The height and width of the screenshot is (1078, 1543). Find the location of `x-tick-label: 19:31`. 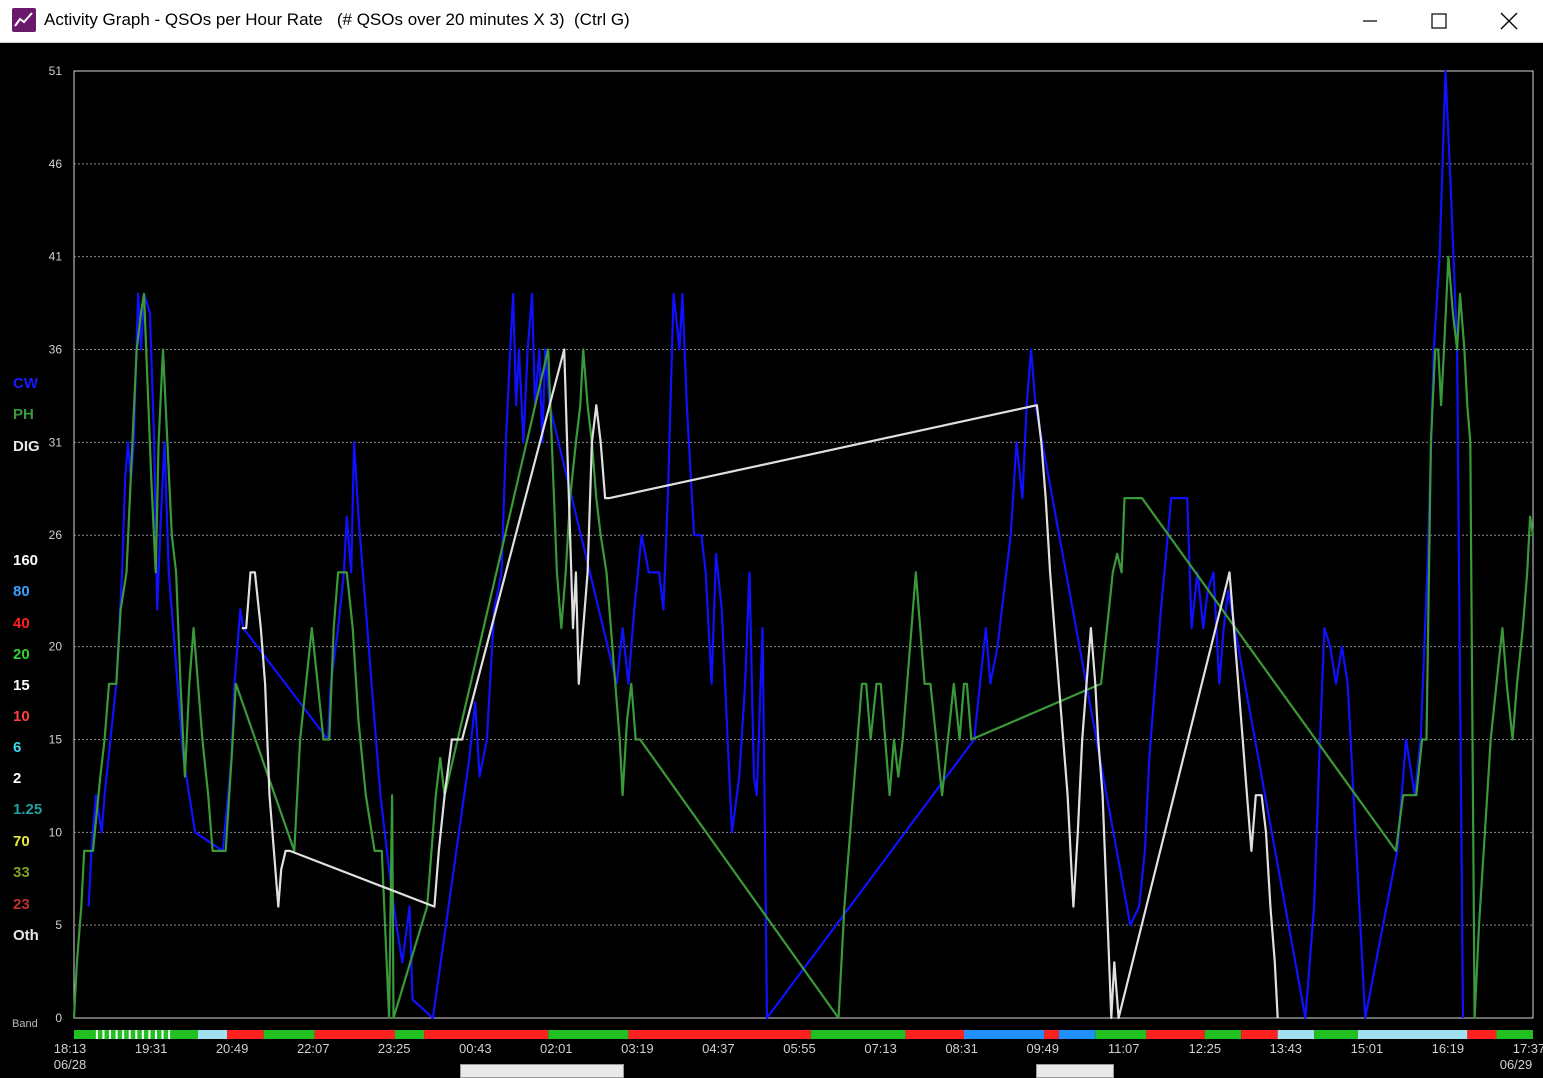

x-tick-label: 19:31 is located at coordinates (151, 1048).